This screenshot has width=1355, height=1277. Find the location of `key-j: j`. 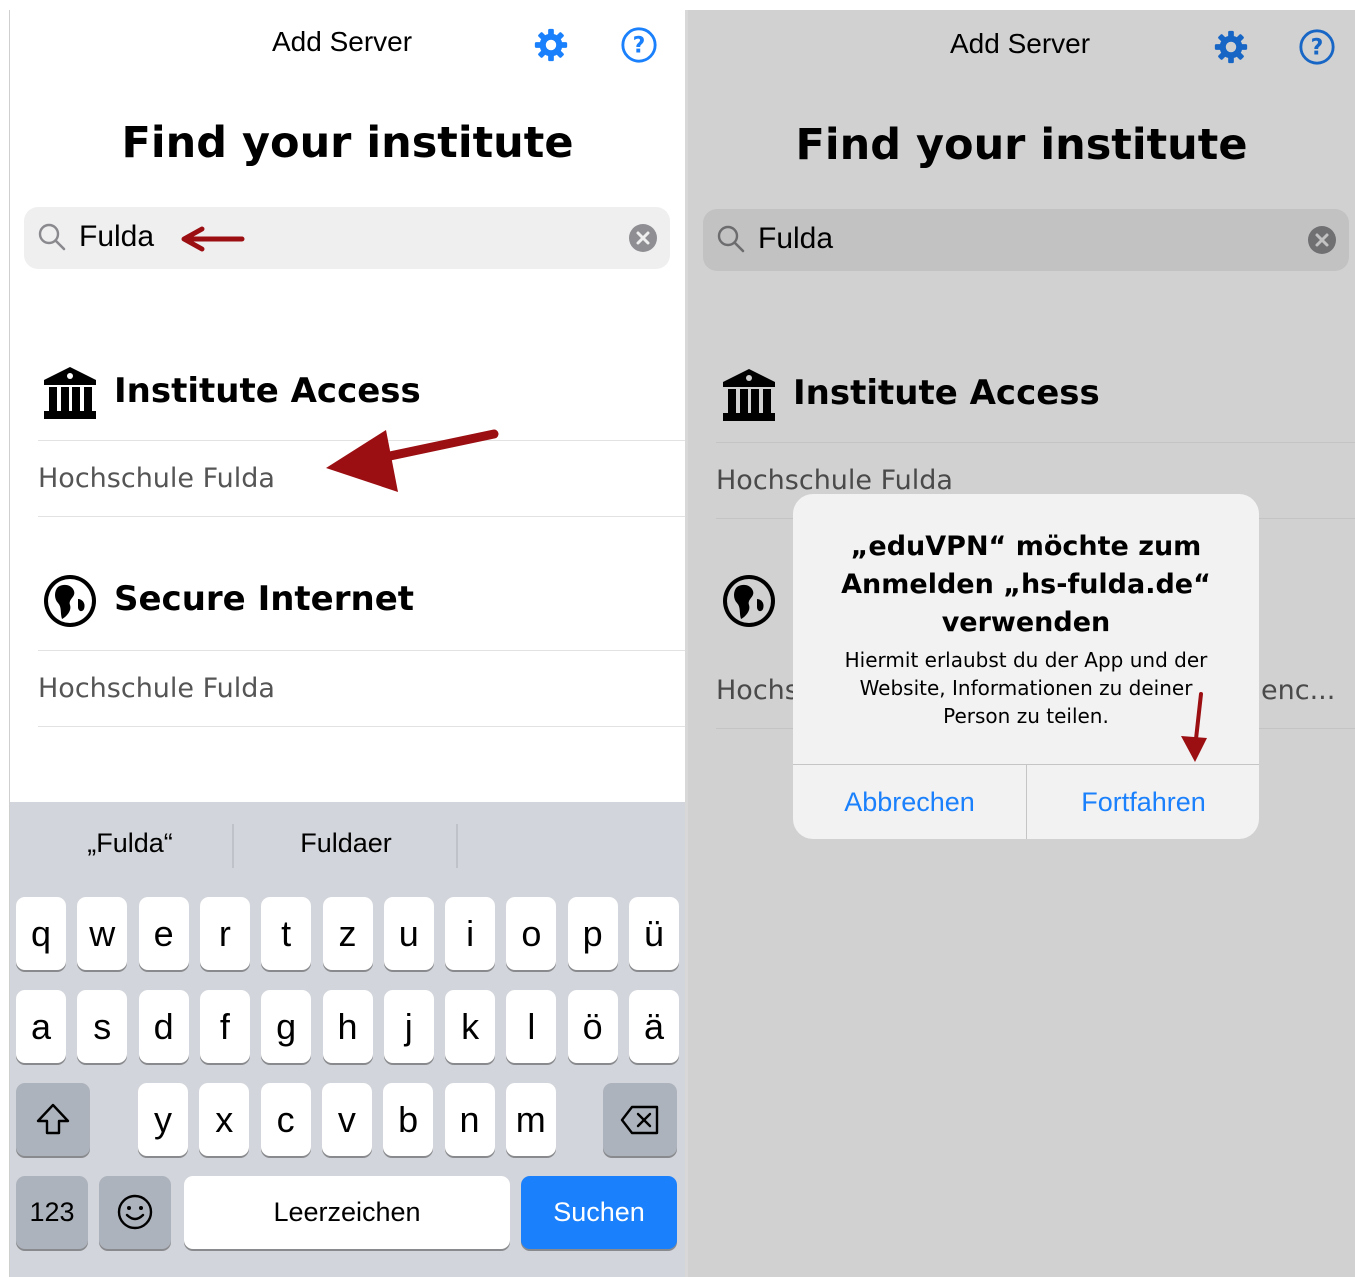

key-j: j is located at coordinates (408, 1026).